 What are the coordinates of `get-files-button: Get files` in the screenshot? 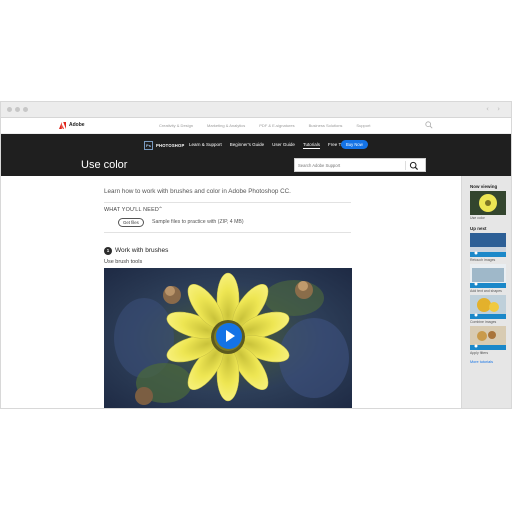 It's located at (131, 222).